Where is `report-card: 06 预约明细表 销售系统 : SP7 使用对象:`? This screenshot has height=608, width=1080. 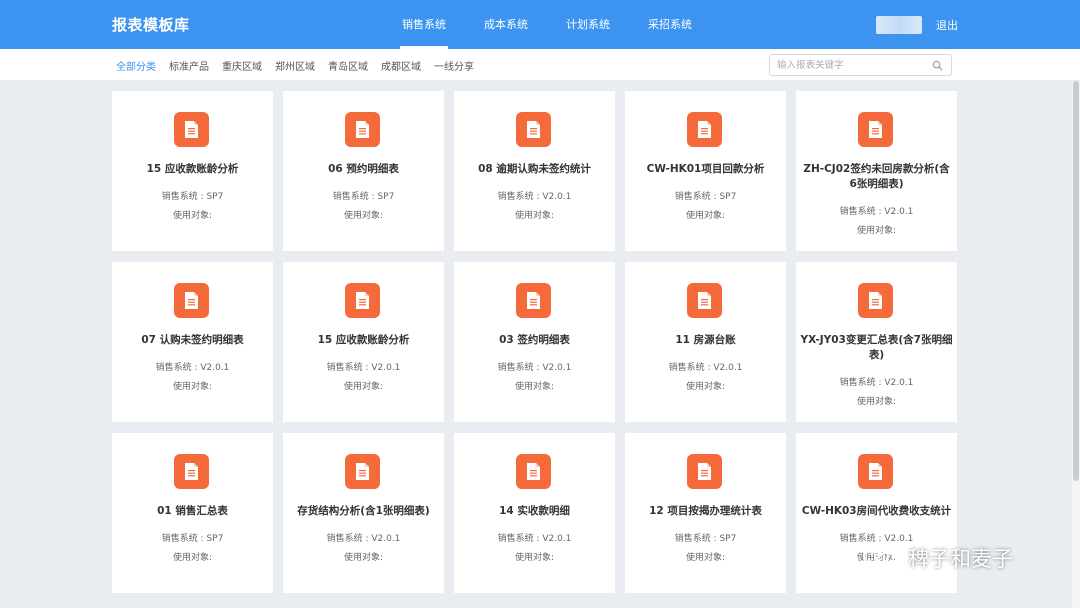 report-card: 06 预约明细表 销售系统 : SP7 使用对象: is located at coordinates (363, 171).